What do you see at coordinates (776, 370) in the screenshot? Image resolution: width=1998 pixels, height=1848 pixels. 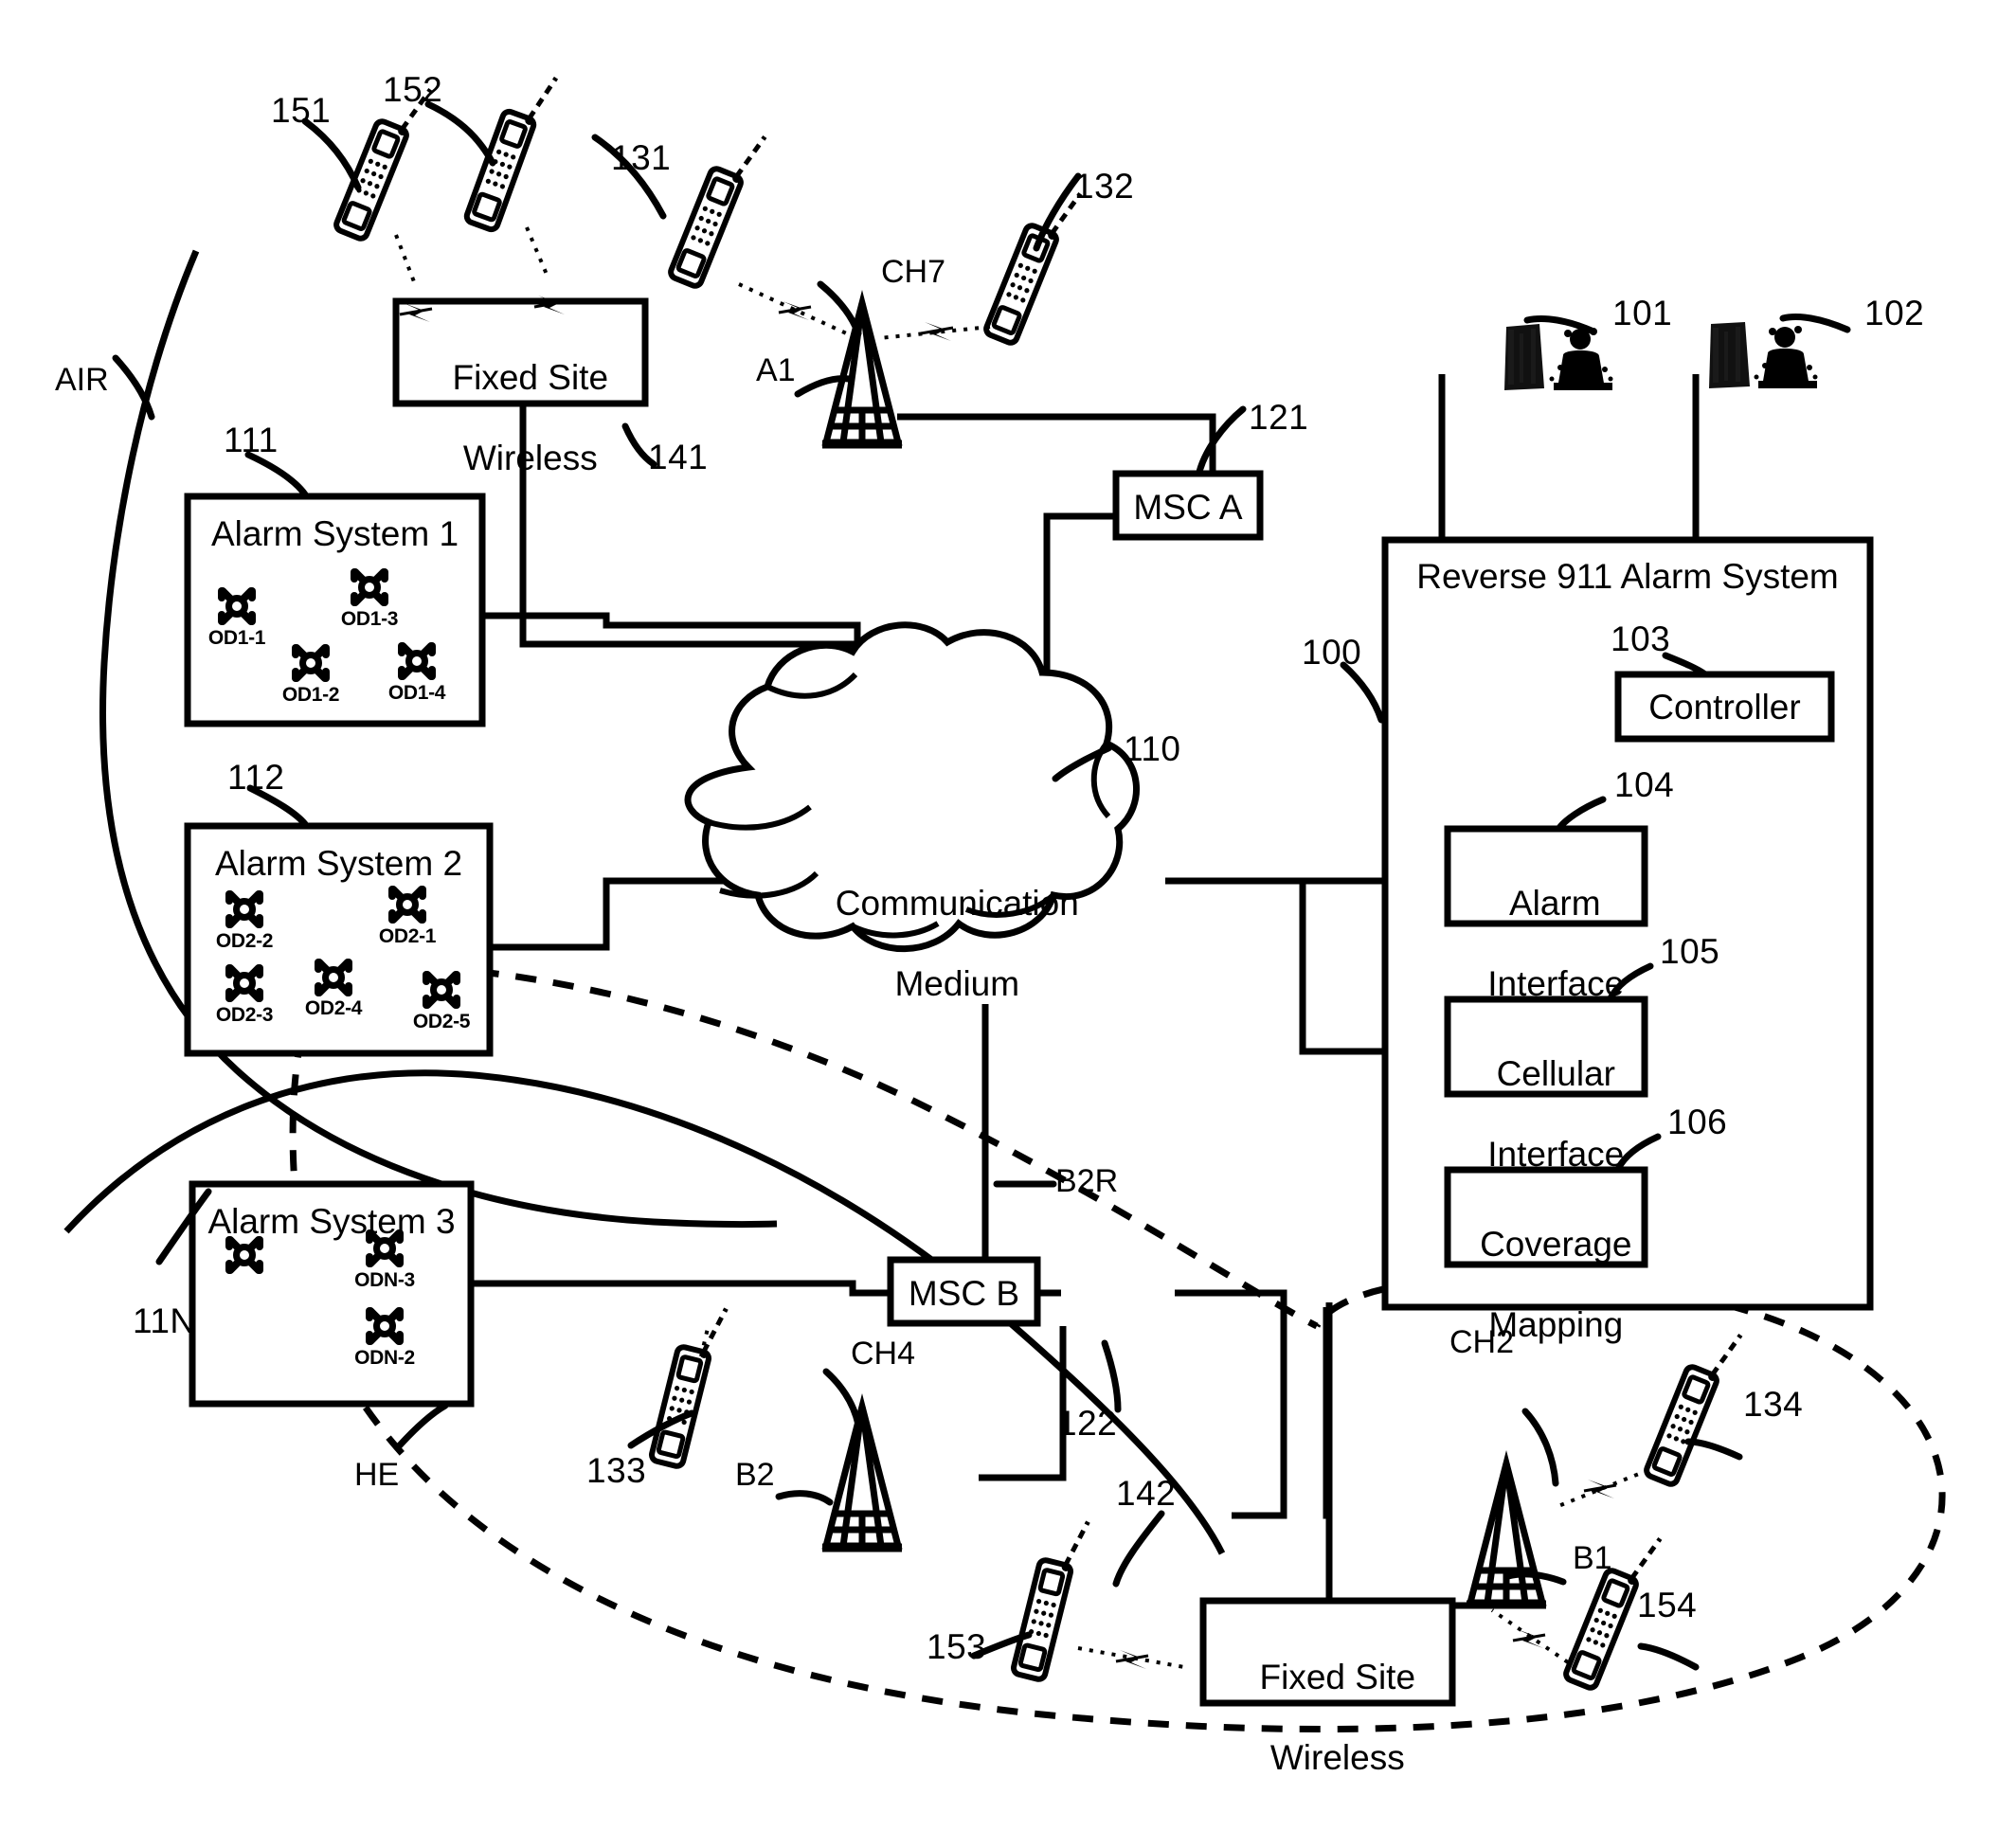 I see `tower-label-a1: A1` at bounding box center [776, 370].